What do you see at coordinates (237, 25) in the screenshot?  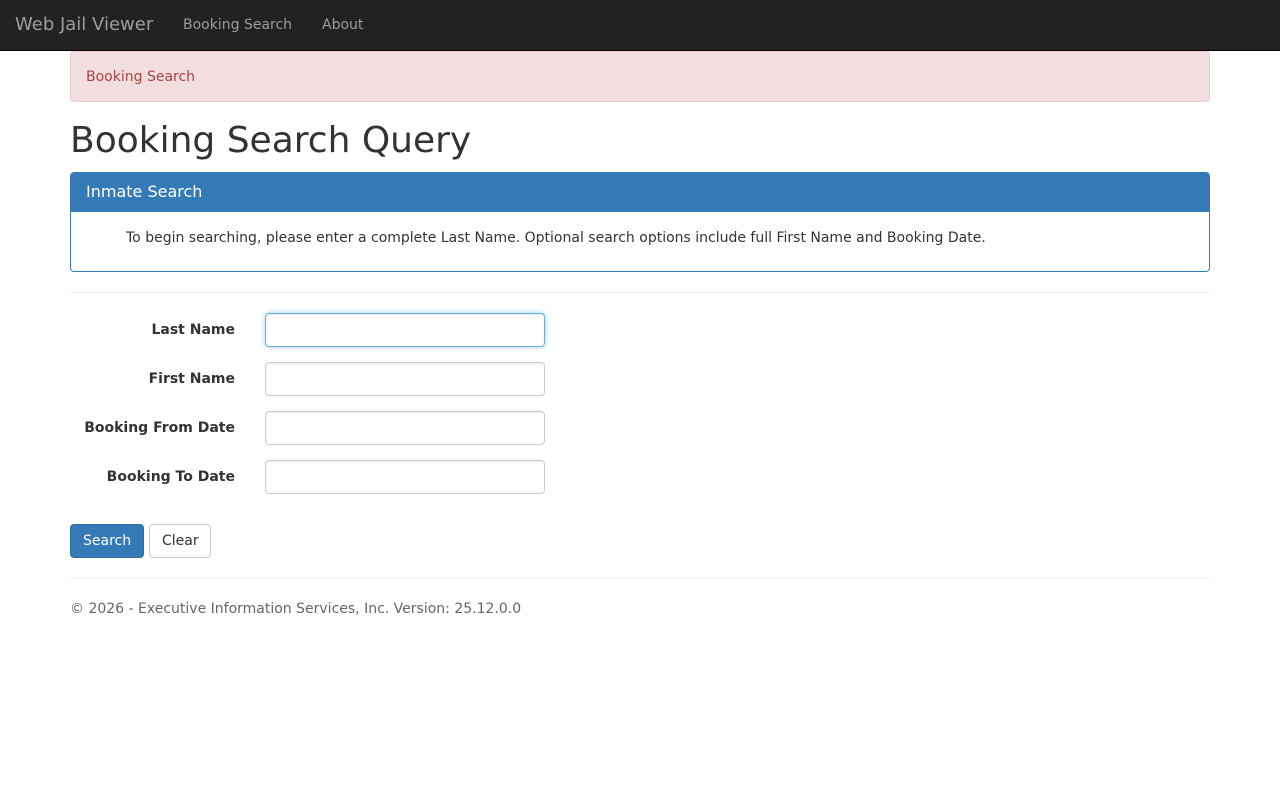 I see `nav-link-booking-search: Booking Search` at bounding box center [237, 25].